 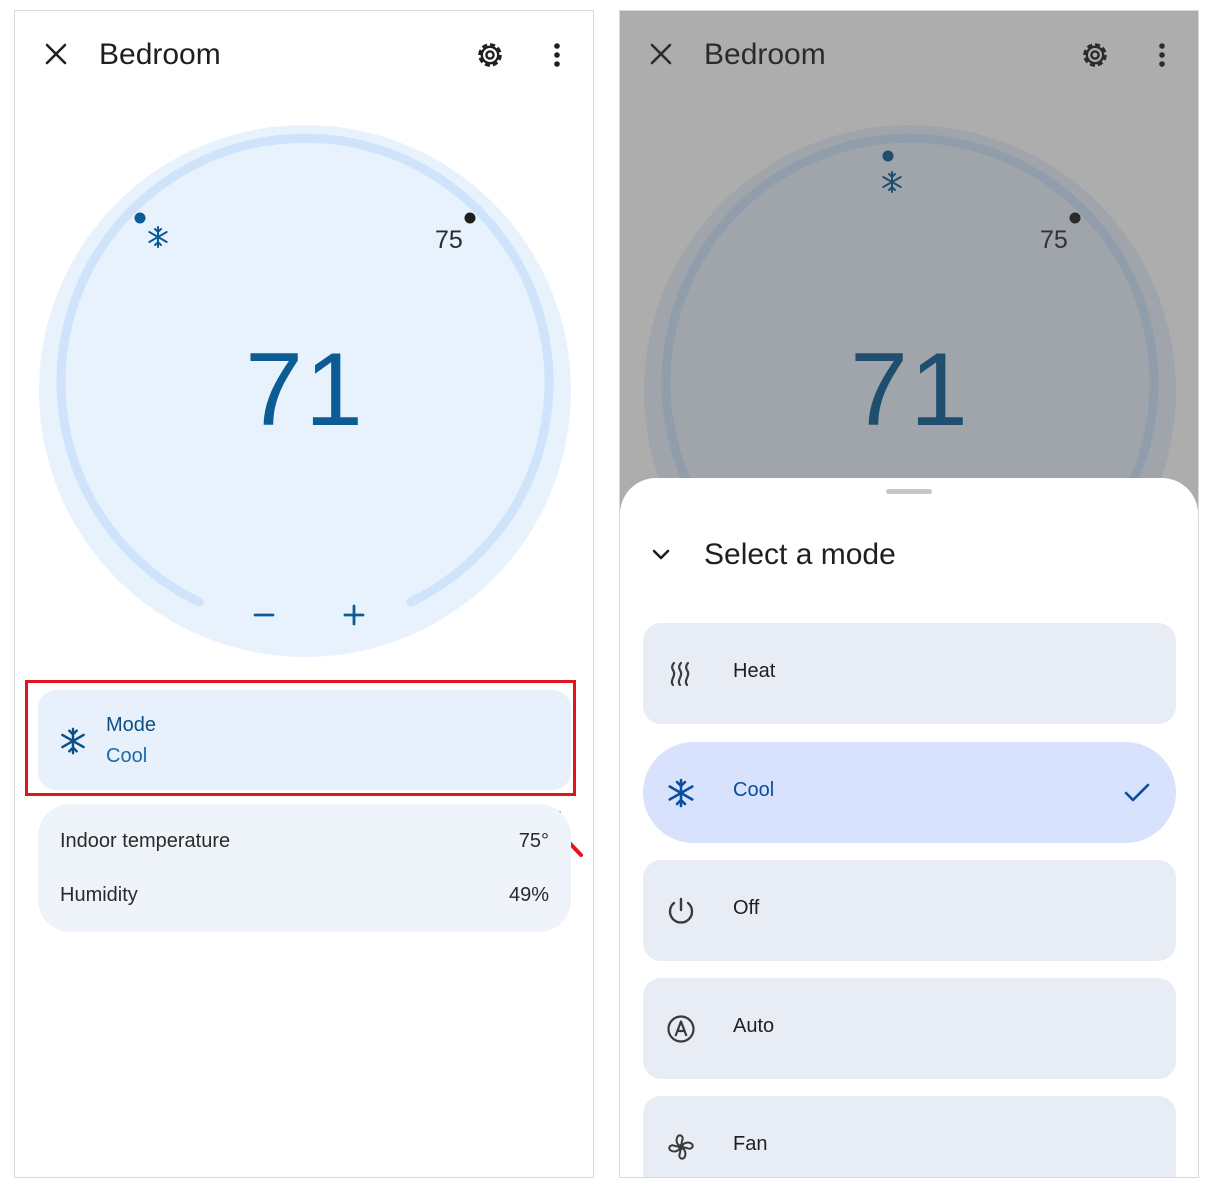 What do you see at coordinates (56, 54) in the screenshot?
I see `close-icon` at bounding box center [56, 54].